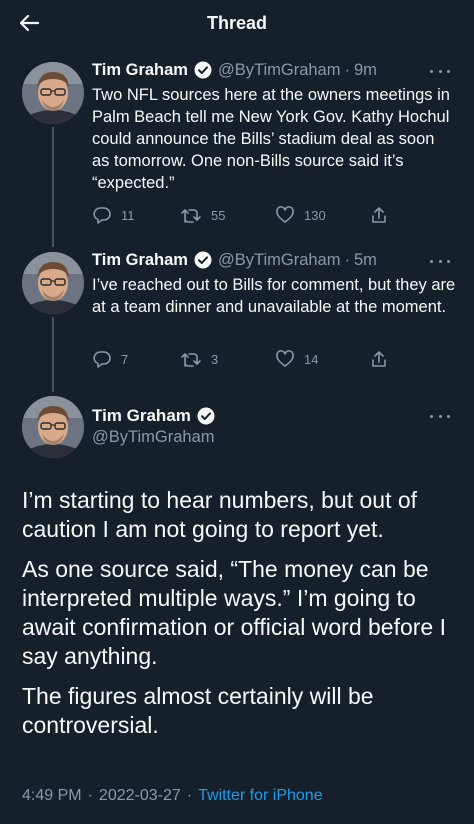 Image resolution: width=474 pixels, height=824 pixels. I want to click on author-name: Tim Graham, so click(141, 416).